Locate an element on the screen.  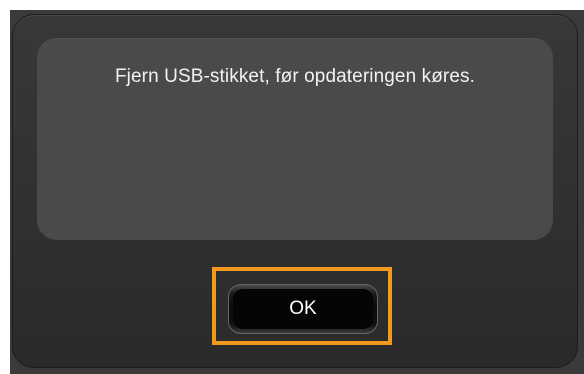
ok-button-face: OK is located at coordinates (303, 309).